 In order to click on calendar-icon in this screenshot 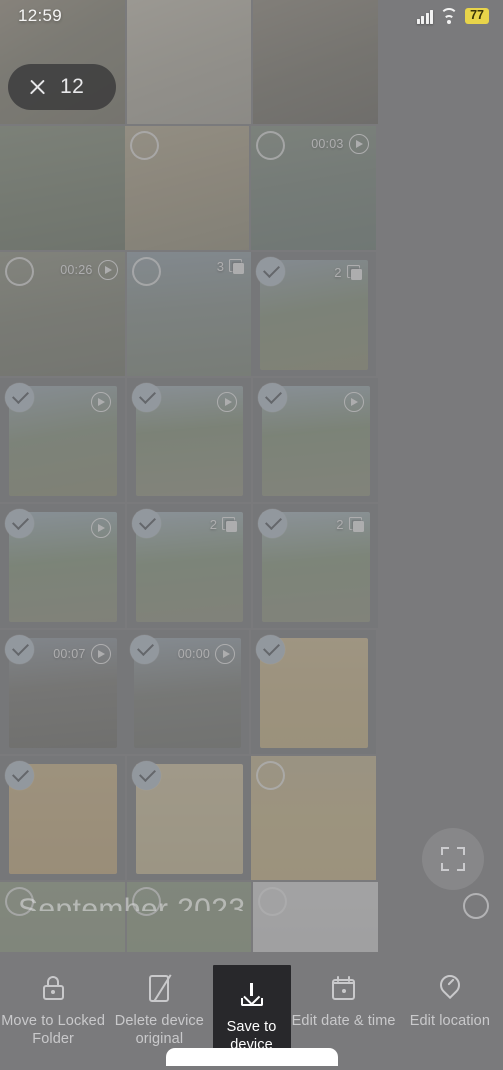, I will do `click(344, 988)`.